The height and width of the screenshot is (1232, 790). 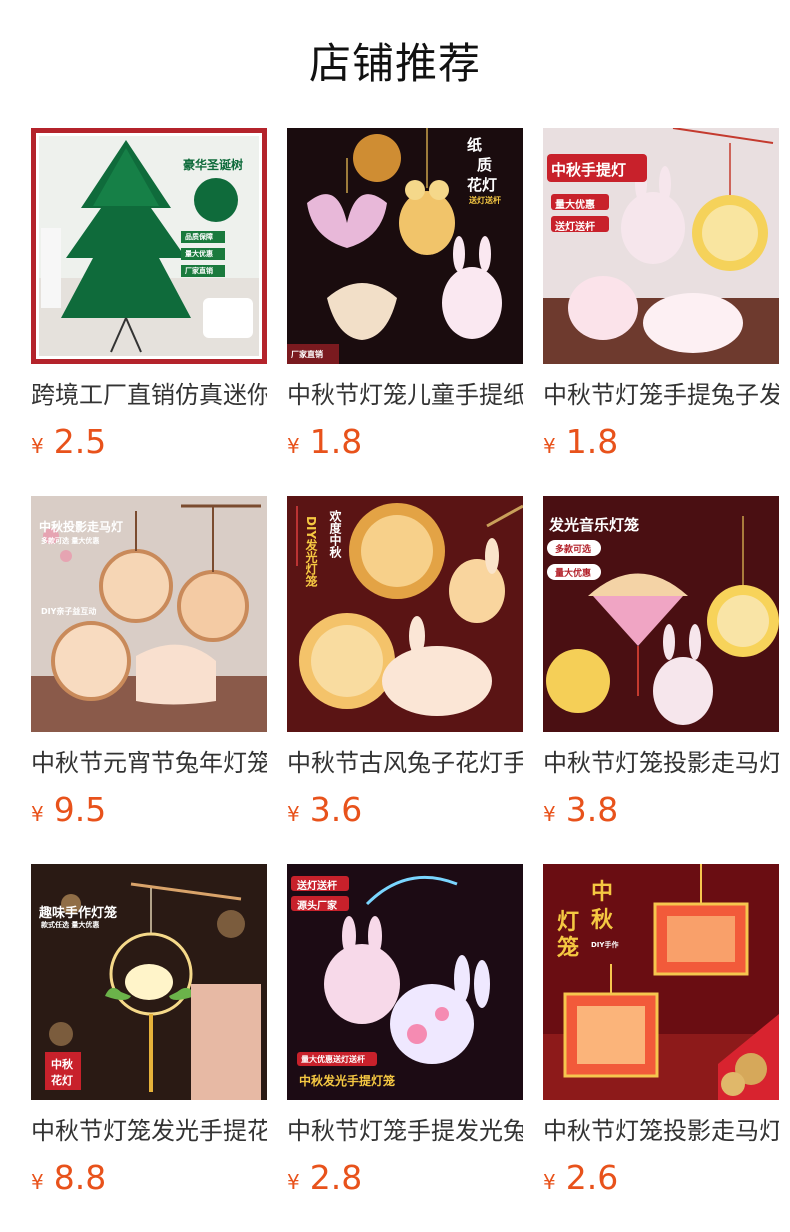 I want to click on badge-text: 量大优惠送灯送杆, so click(x=333, y=1059).